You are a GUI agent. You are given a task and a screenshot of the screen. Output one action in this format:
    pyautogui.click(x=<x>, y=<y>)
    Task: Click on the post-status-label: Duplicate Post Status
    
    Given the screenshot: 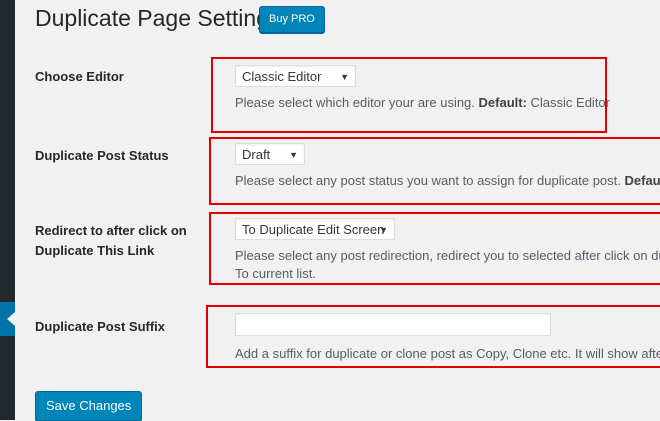 What is the action you would take?
    pyautogui.click(x=102, y=155)
    